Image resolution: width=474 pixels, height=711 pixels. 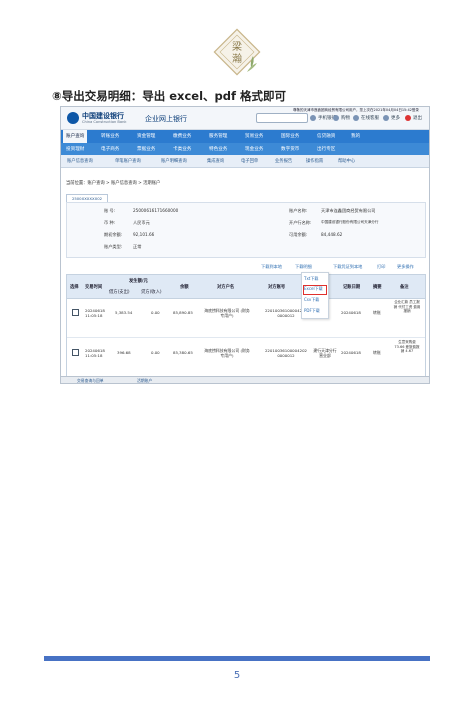 What do you see at coordinates (119, 292) in the screenshot?
I see `col-debit: 借方(支出)` at bounding box center [119, 292].